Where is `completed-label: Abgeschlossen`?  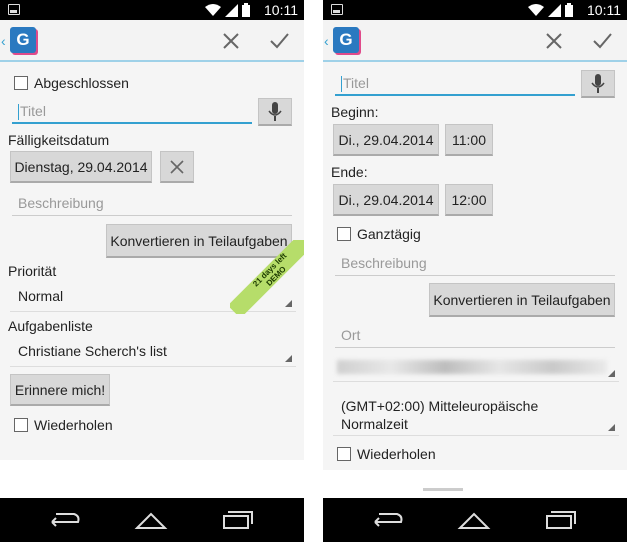 completed-label: Abgeschlossen is located at coordinates (81, 83).